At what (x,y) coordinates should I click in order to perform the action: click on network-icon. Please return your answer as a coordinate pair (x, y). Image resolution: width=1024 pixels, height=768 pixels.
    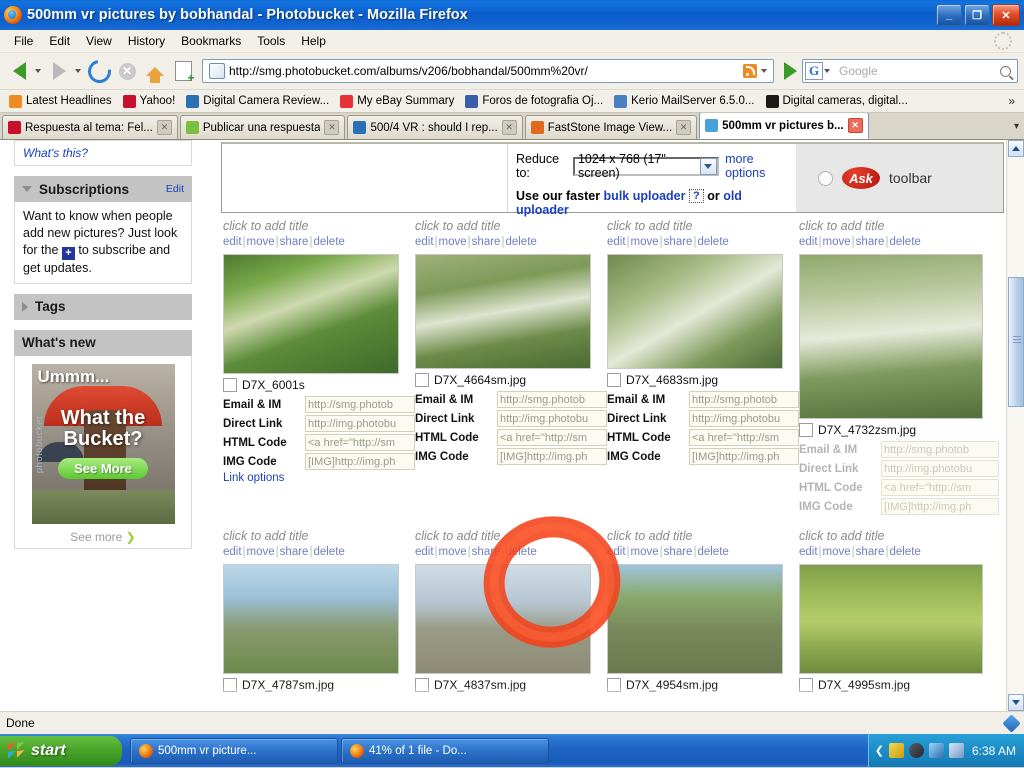
    Looking at the image, I should click on (936, 750).